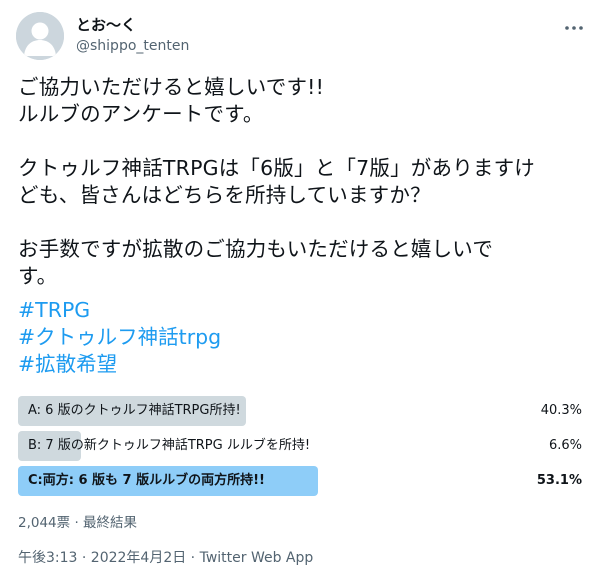 The image size is (600, 583). What do you see at coordinates (559, 480) in the screenshot?
I see `poll-option-percent: 53.1%` at bounding box center [559, 480].